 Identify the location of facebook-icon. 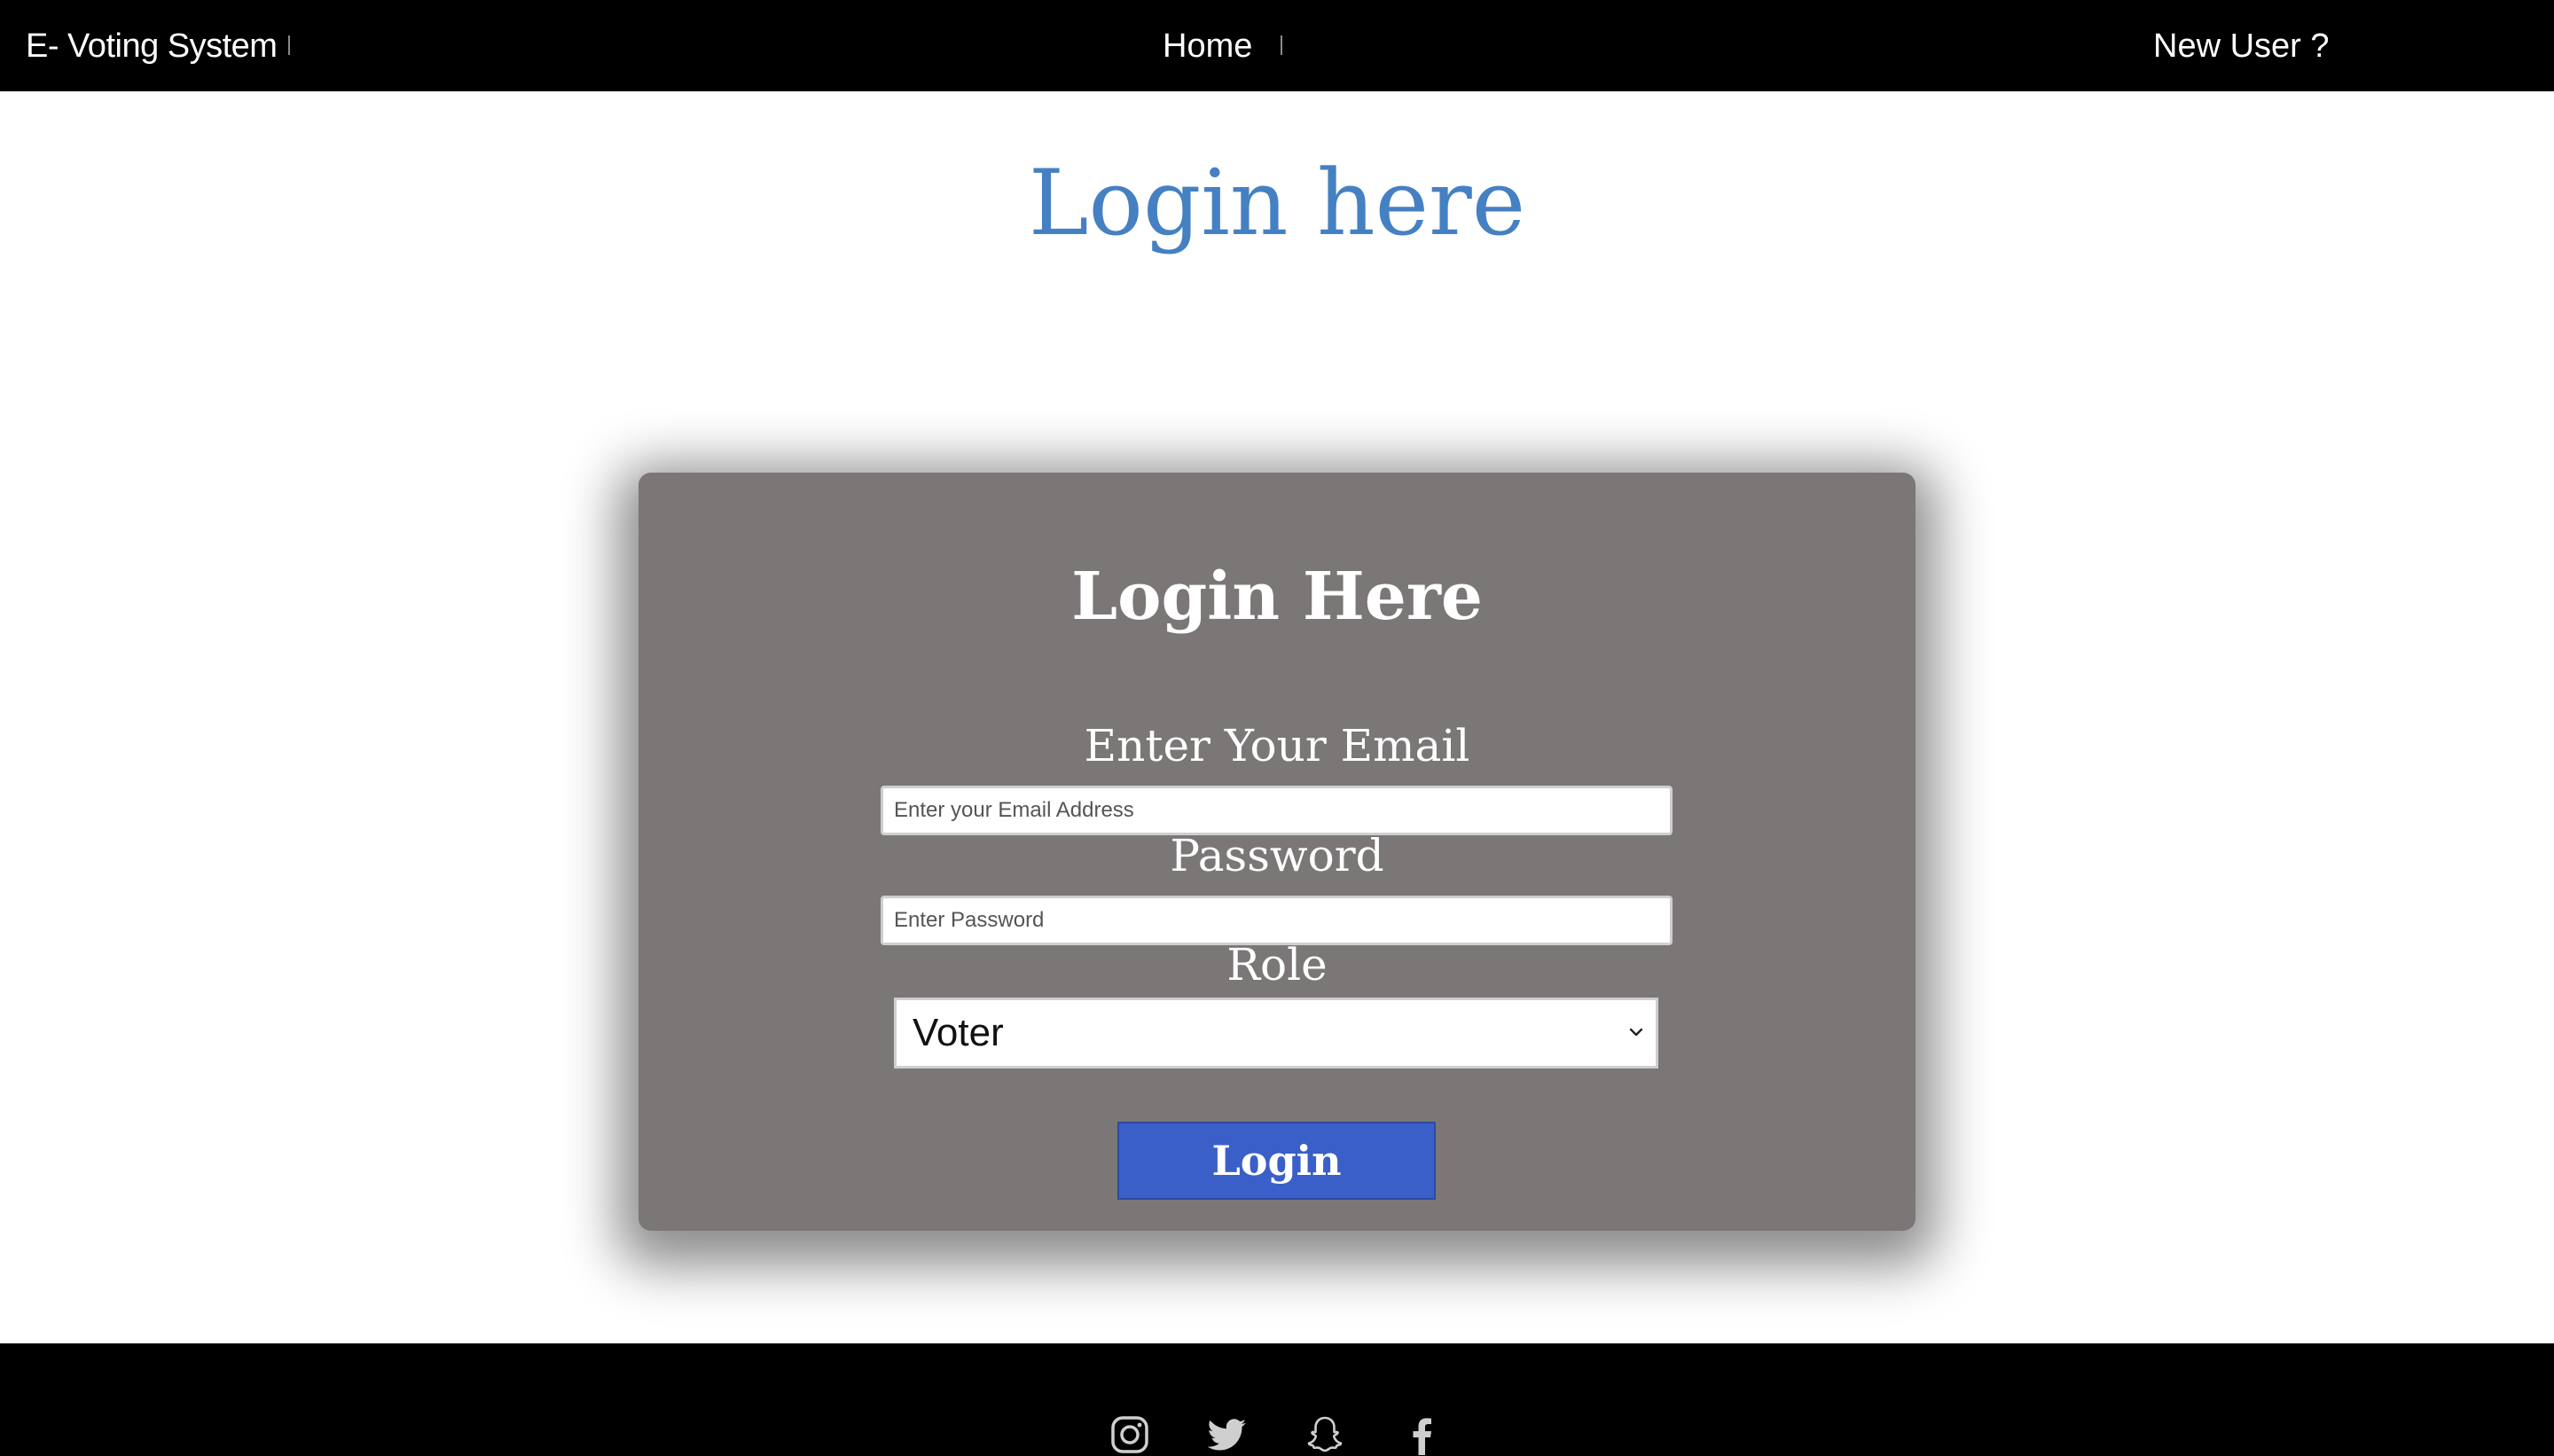
(1422, 1434).